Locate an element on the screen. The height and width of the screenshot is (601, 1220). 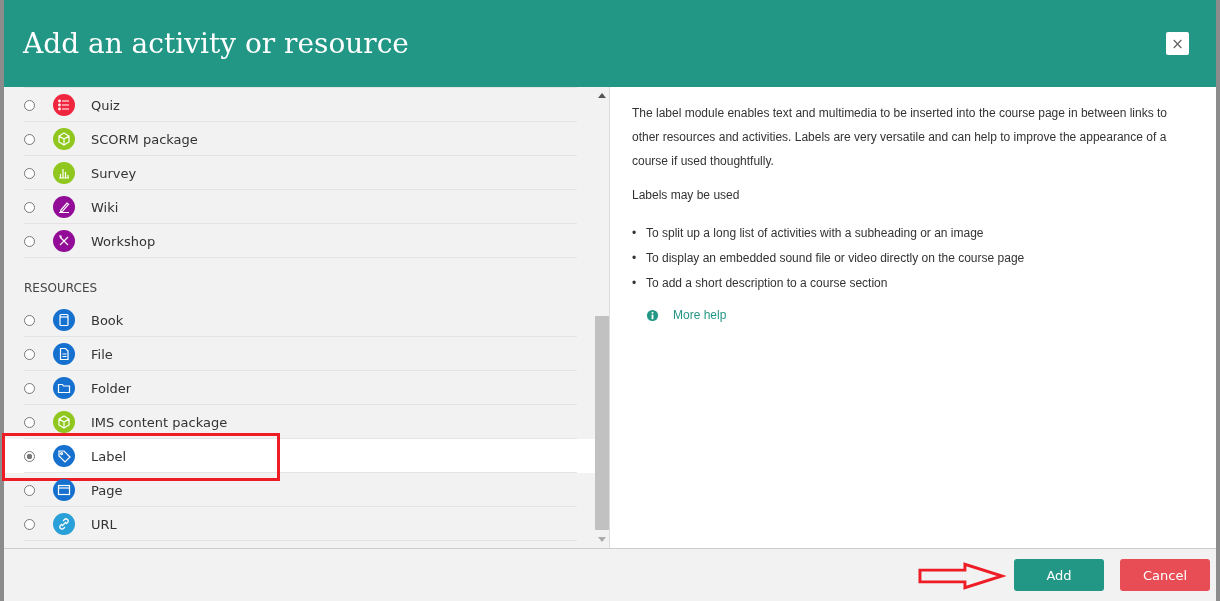
module-name: Quiz is located at coordinates (105, 105).